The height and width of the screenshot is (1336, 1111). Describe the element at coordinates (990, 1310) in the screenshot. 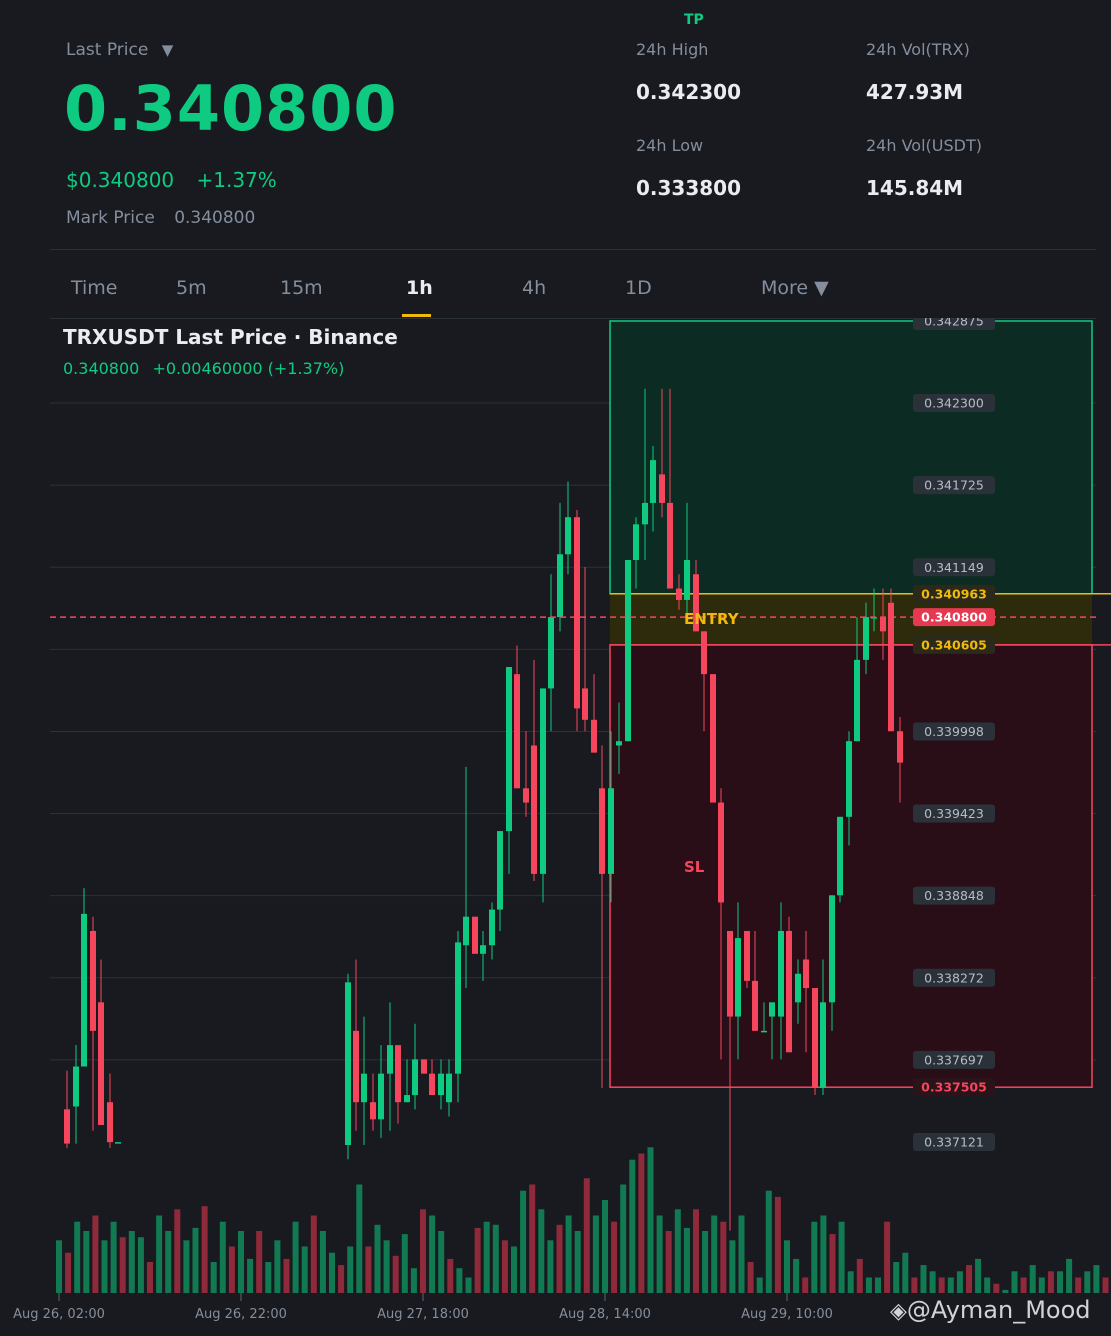

I see `watermark: ◈@Ayman_Mood` at that location.